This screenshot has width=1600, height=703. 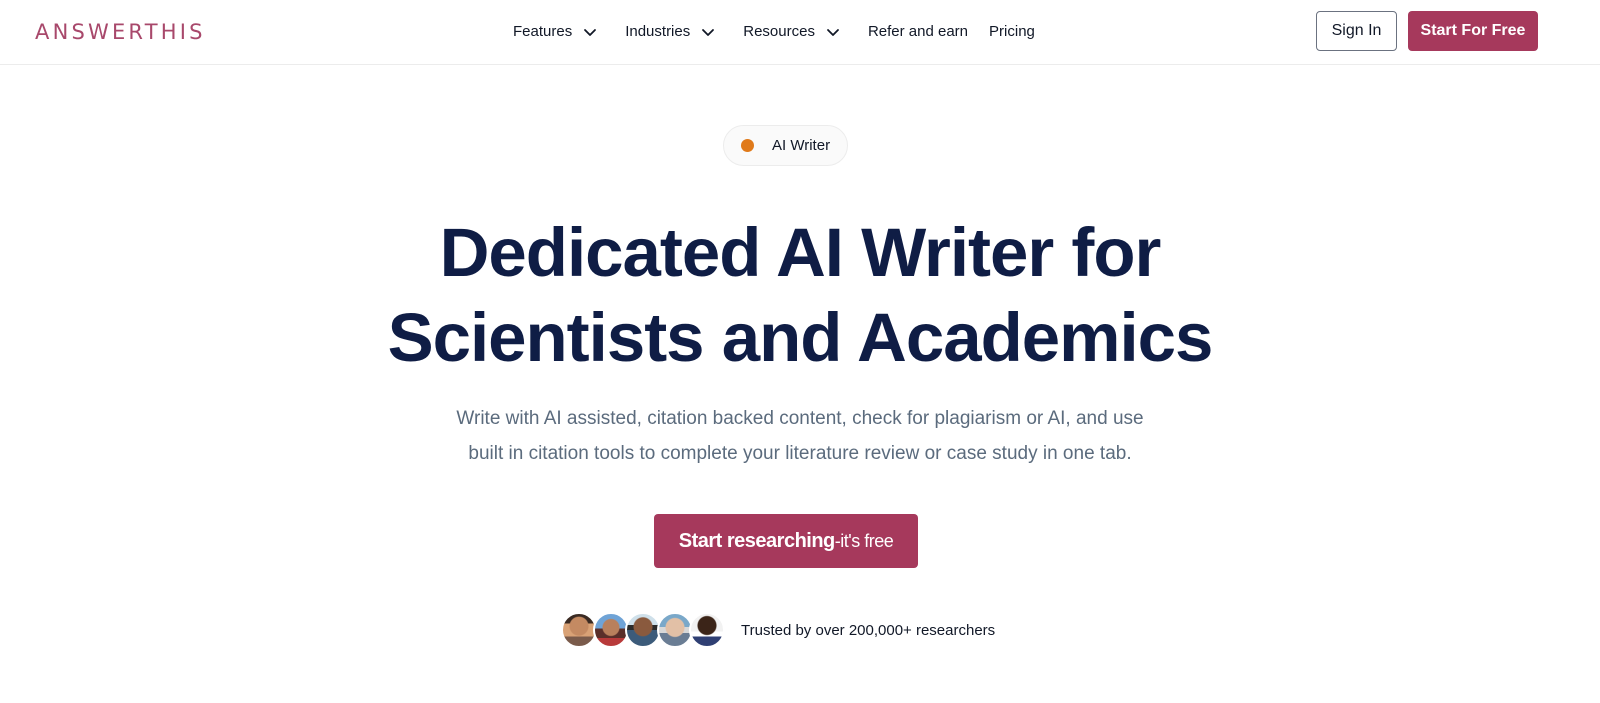 I want to click on start-for-free-button: Start For Free, so click(x=1473, y=31).